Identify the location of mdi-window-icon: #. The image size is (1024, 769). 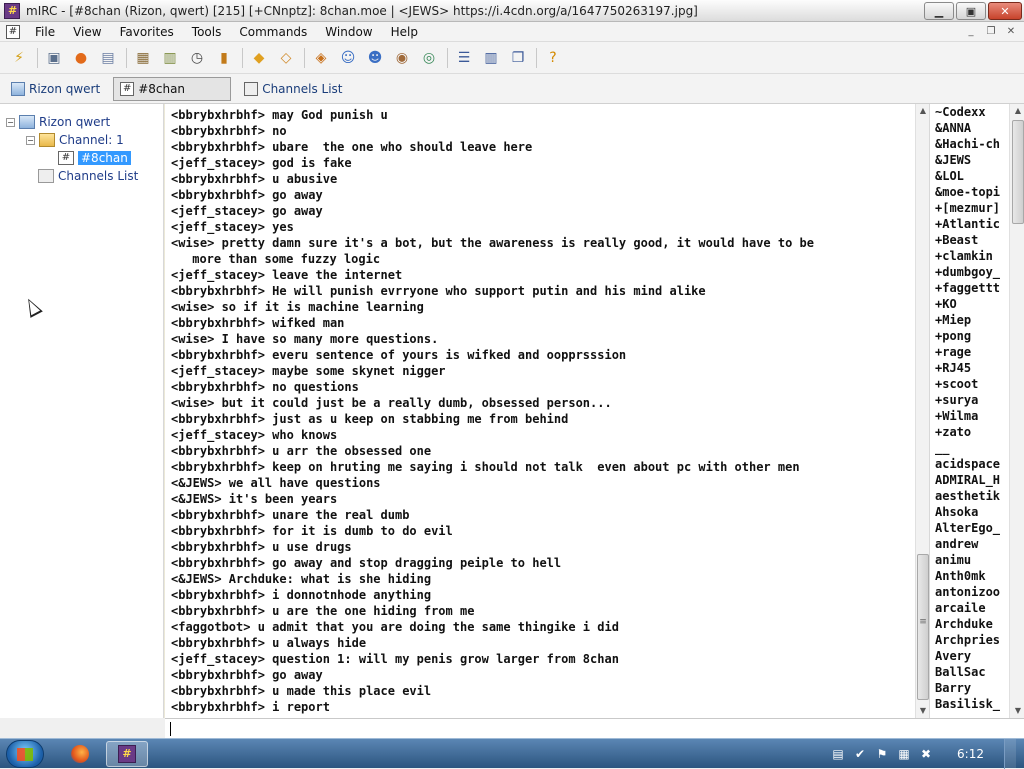
(13, 31).